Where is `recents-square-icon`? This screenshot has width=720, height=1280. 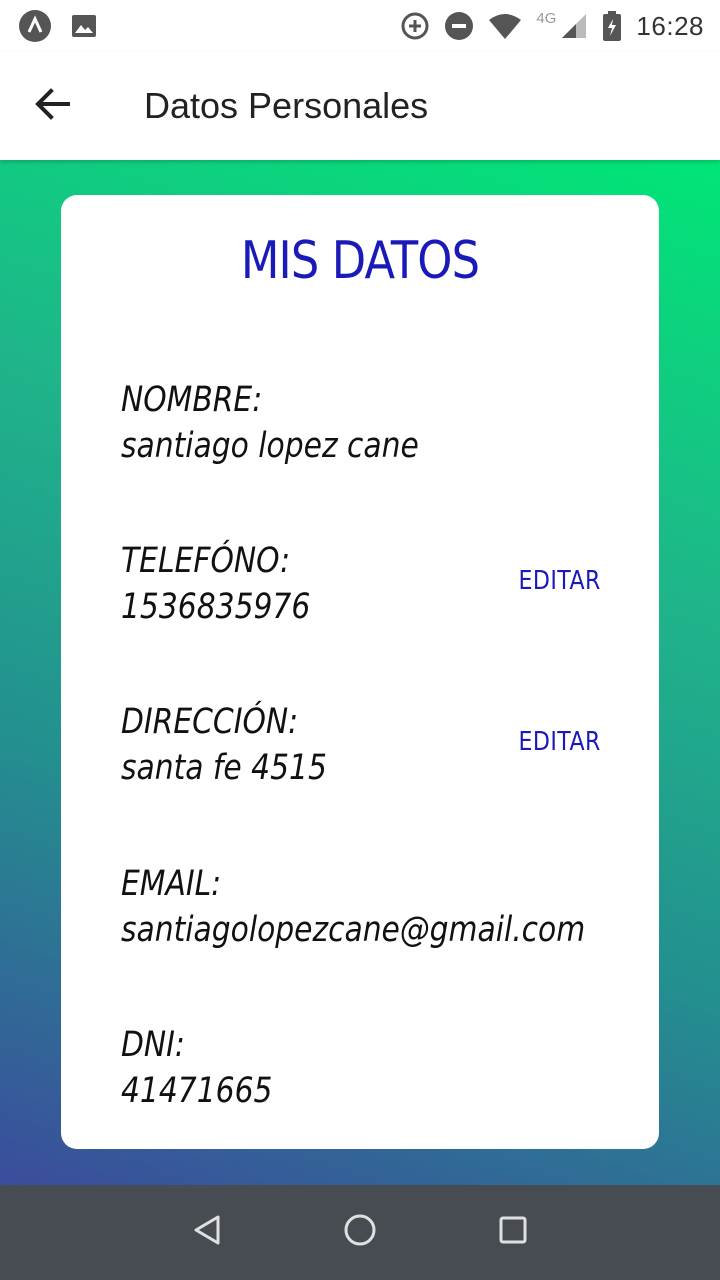
recents-square-icon is located at coordinates (513, 1232).